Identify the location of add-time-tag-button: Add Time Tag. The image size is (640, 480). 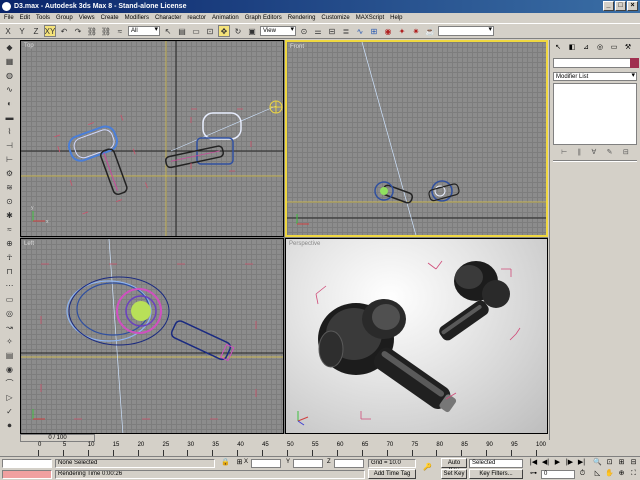
(392, 474).